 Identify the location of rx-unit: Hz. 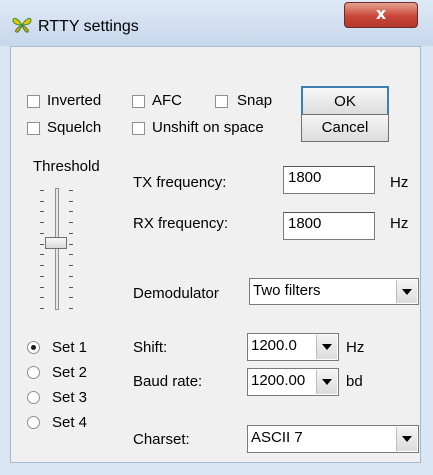
(399, 223).